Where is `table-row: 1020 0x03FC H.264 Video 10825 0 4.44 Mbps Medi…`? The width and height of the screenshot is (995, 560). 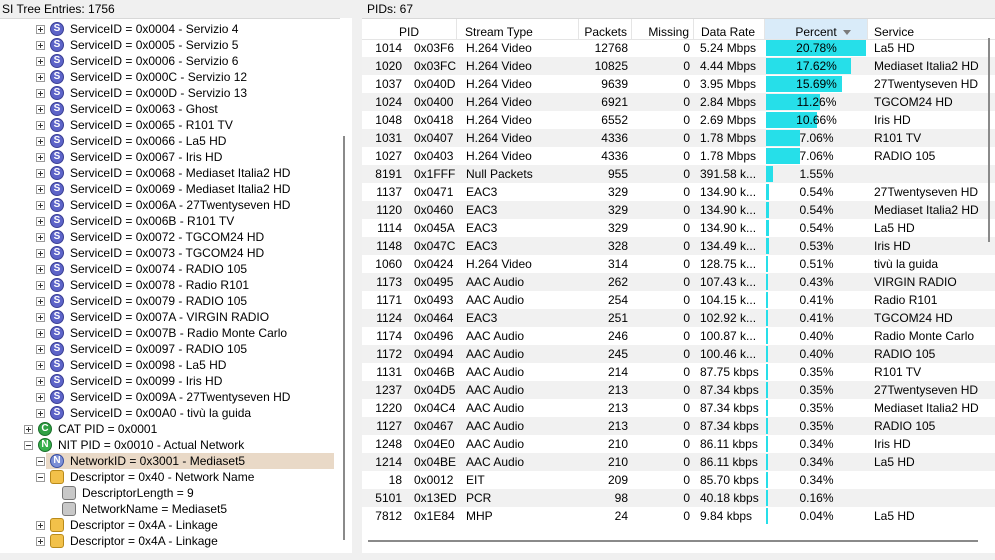
table-row: 1020 0x03FC H.264 Video 10825 0 4.44 Mbps Medi… is located at coordinates (678, 66).